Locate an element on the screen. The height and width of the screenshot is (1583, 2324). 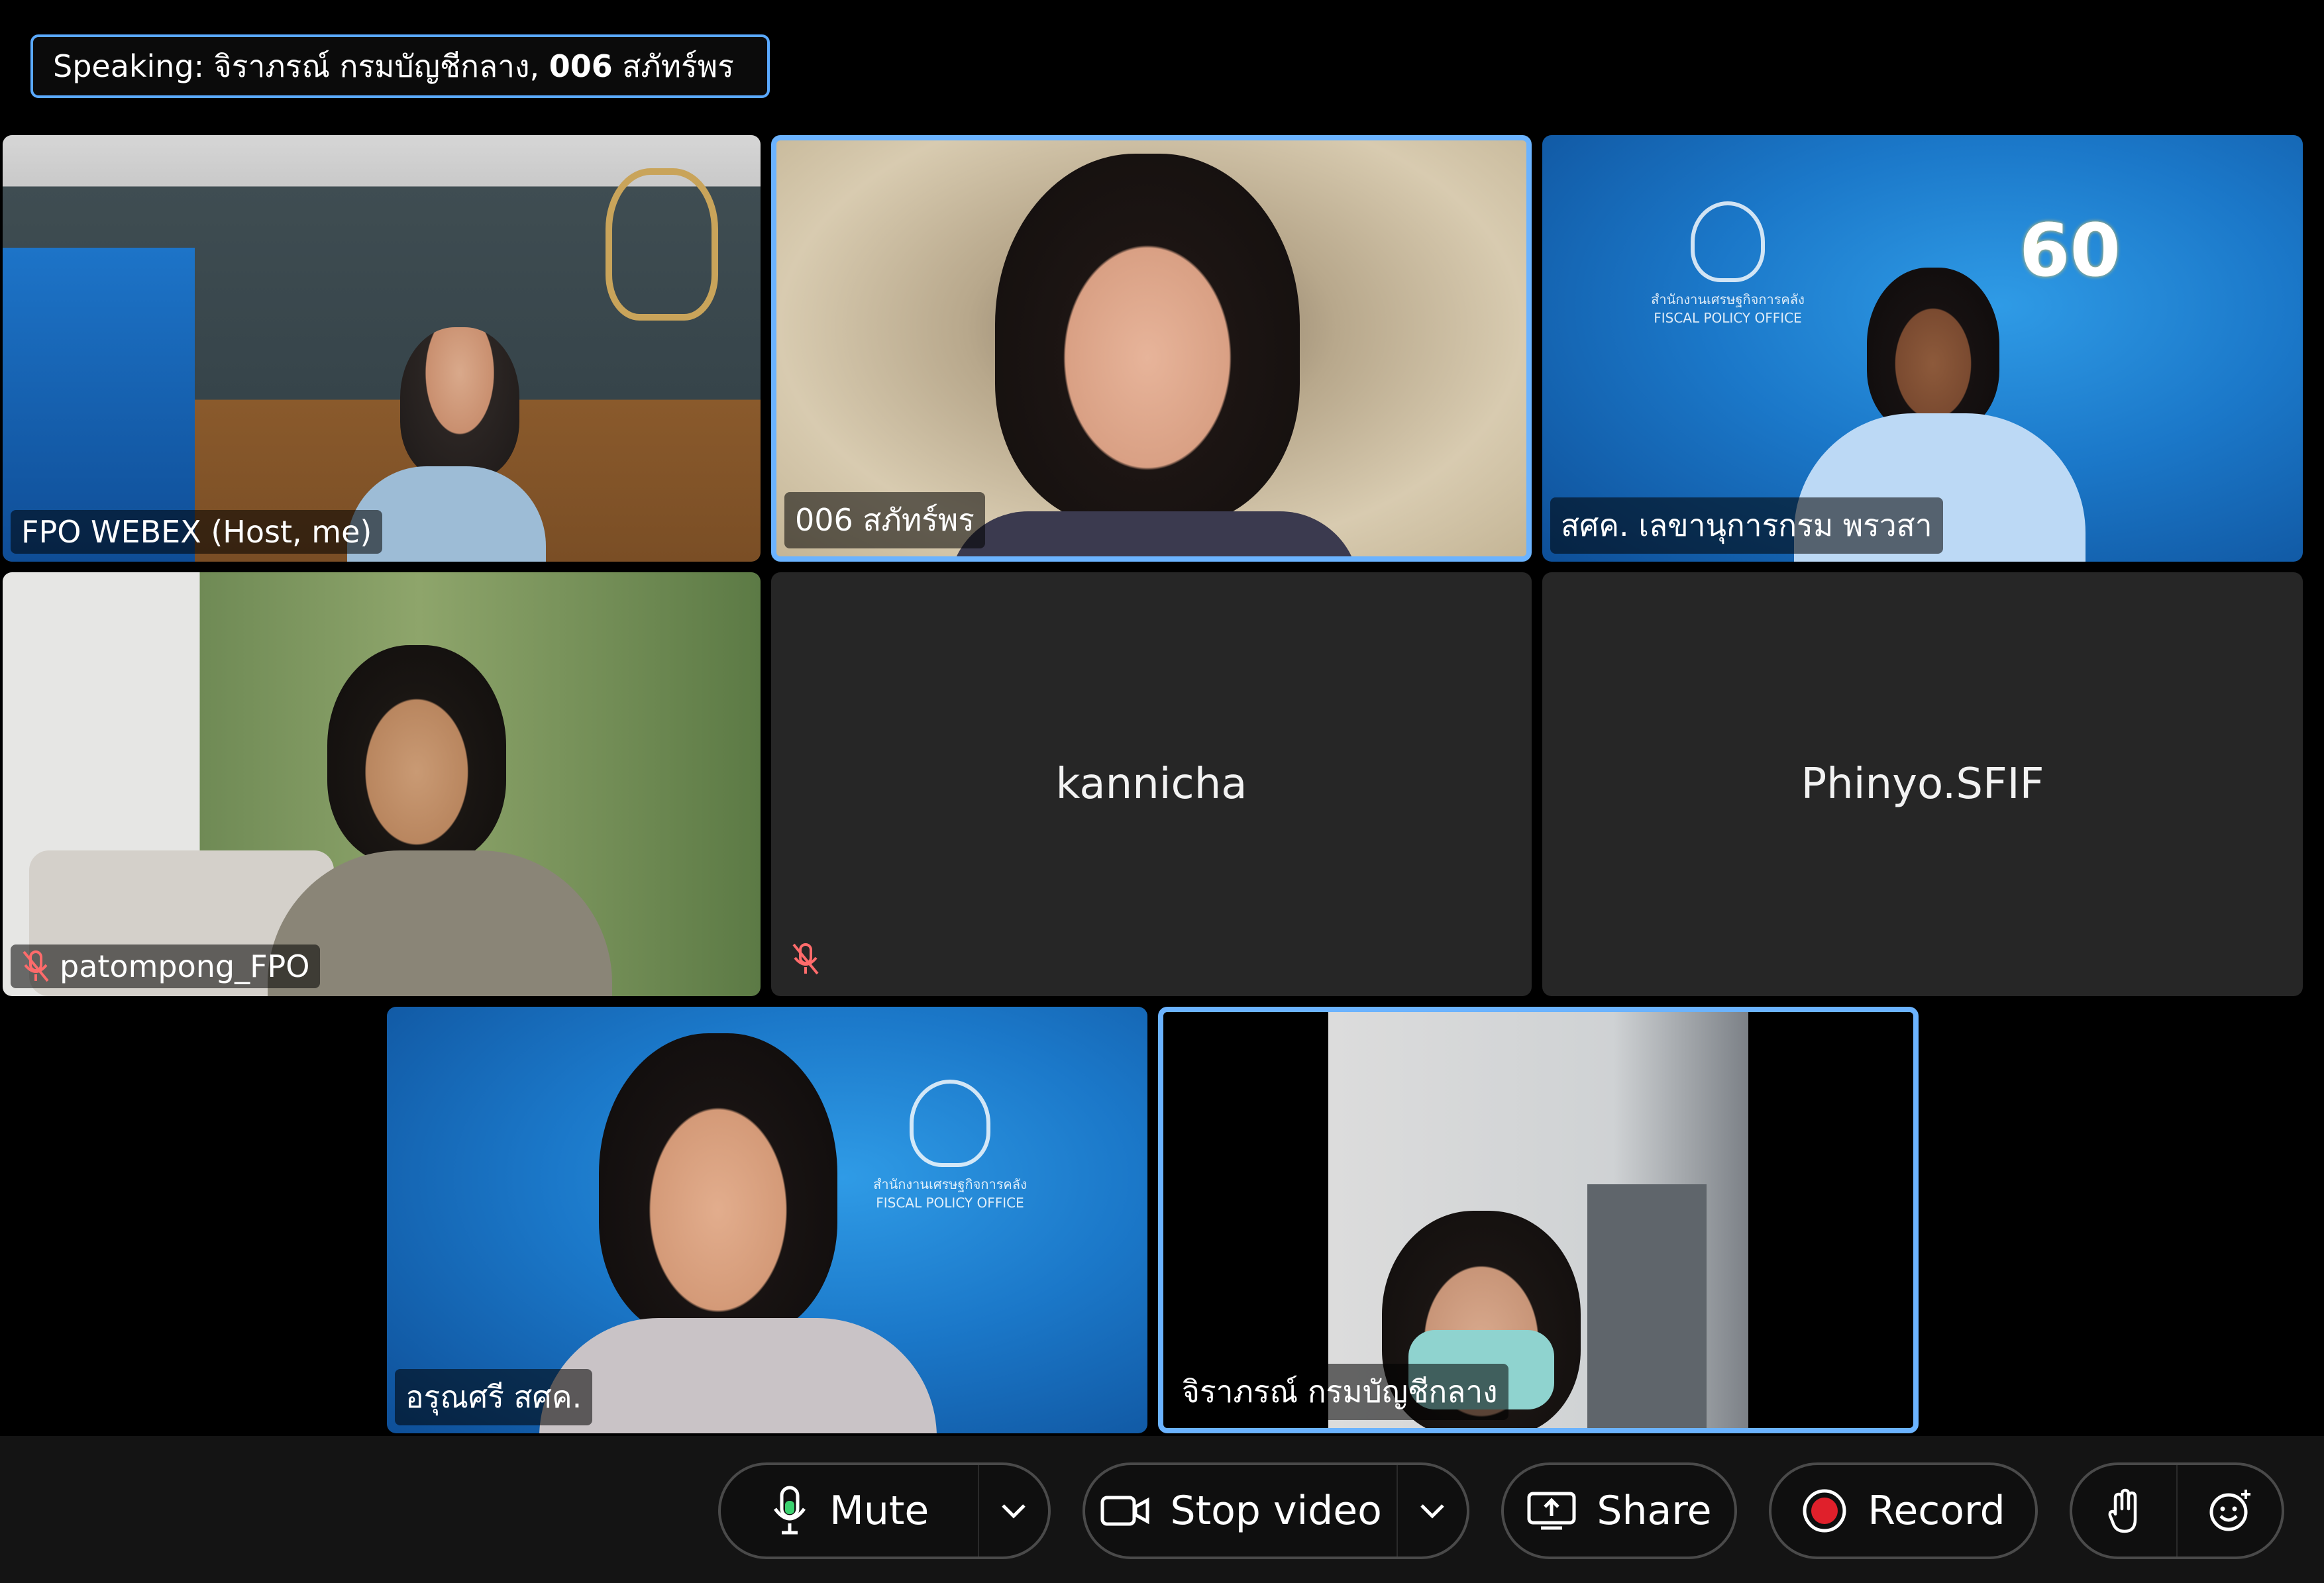
video-tile-no-video: Phinyo.SFIF is located at coordinates (1922, 784).